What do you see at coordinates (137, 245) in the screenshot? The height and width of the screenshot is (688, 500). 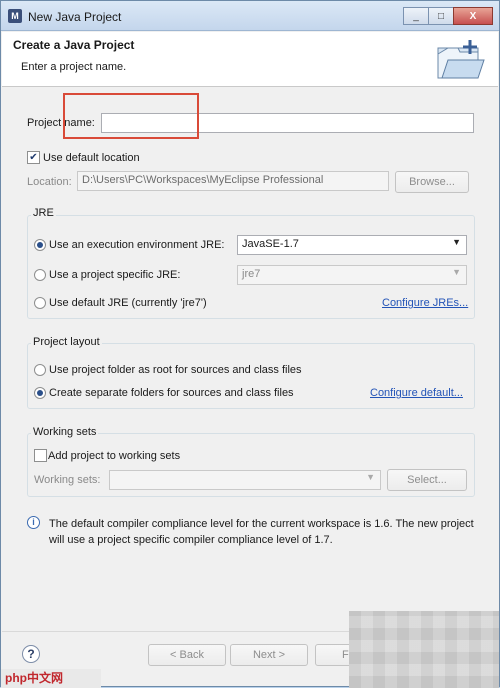 I see `execution-environment-label: Use an execution environment JRE:` at bounding box center [137, 245].